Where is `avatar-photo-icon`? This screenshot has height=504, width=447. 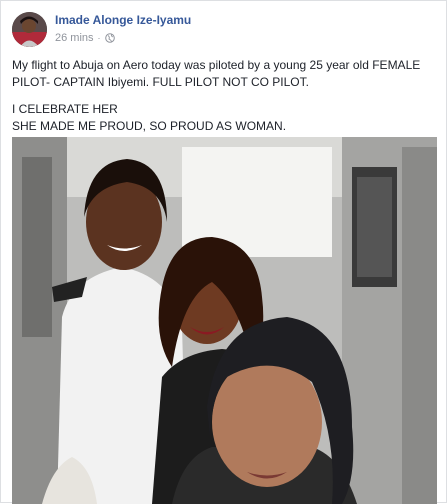 avatar-photo-icon is located at coordinates (29, 29).